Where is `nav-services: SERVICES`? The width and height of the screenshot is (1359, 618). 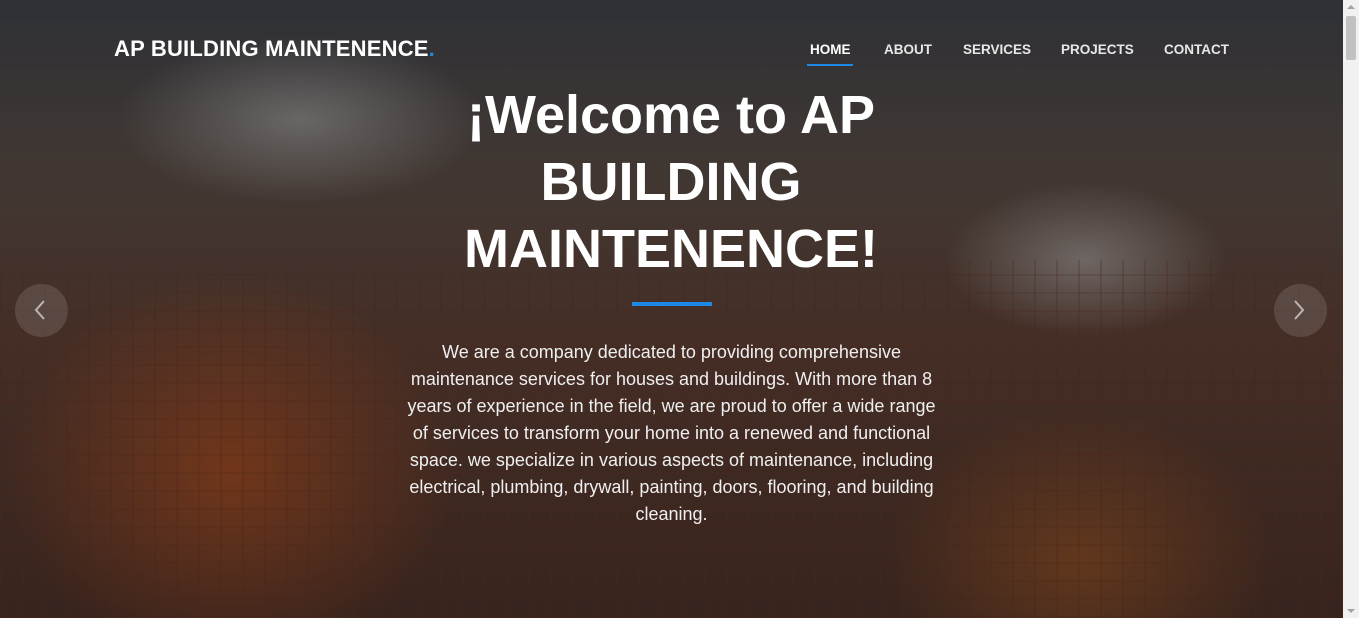 nav-services: SERVICES is located at coordinates (997, 49).